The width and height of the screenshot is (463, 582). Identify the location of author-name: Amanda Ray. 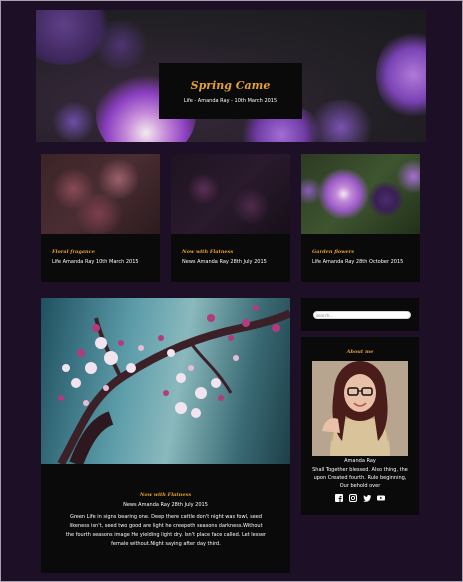
(360, 461).